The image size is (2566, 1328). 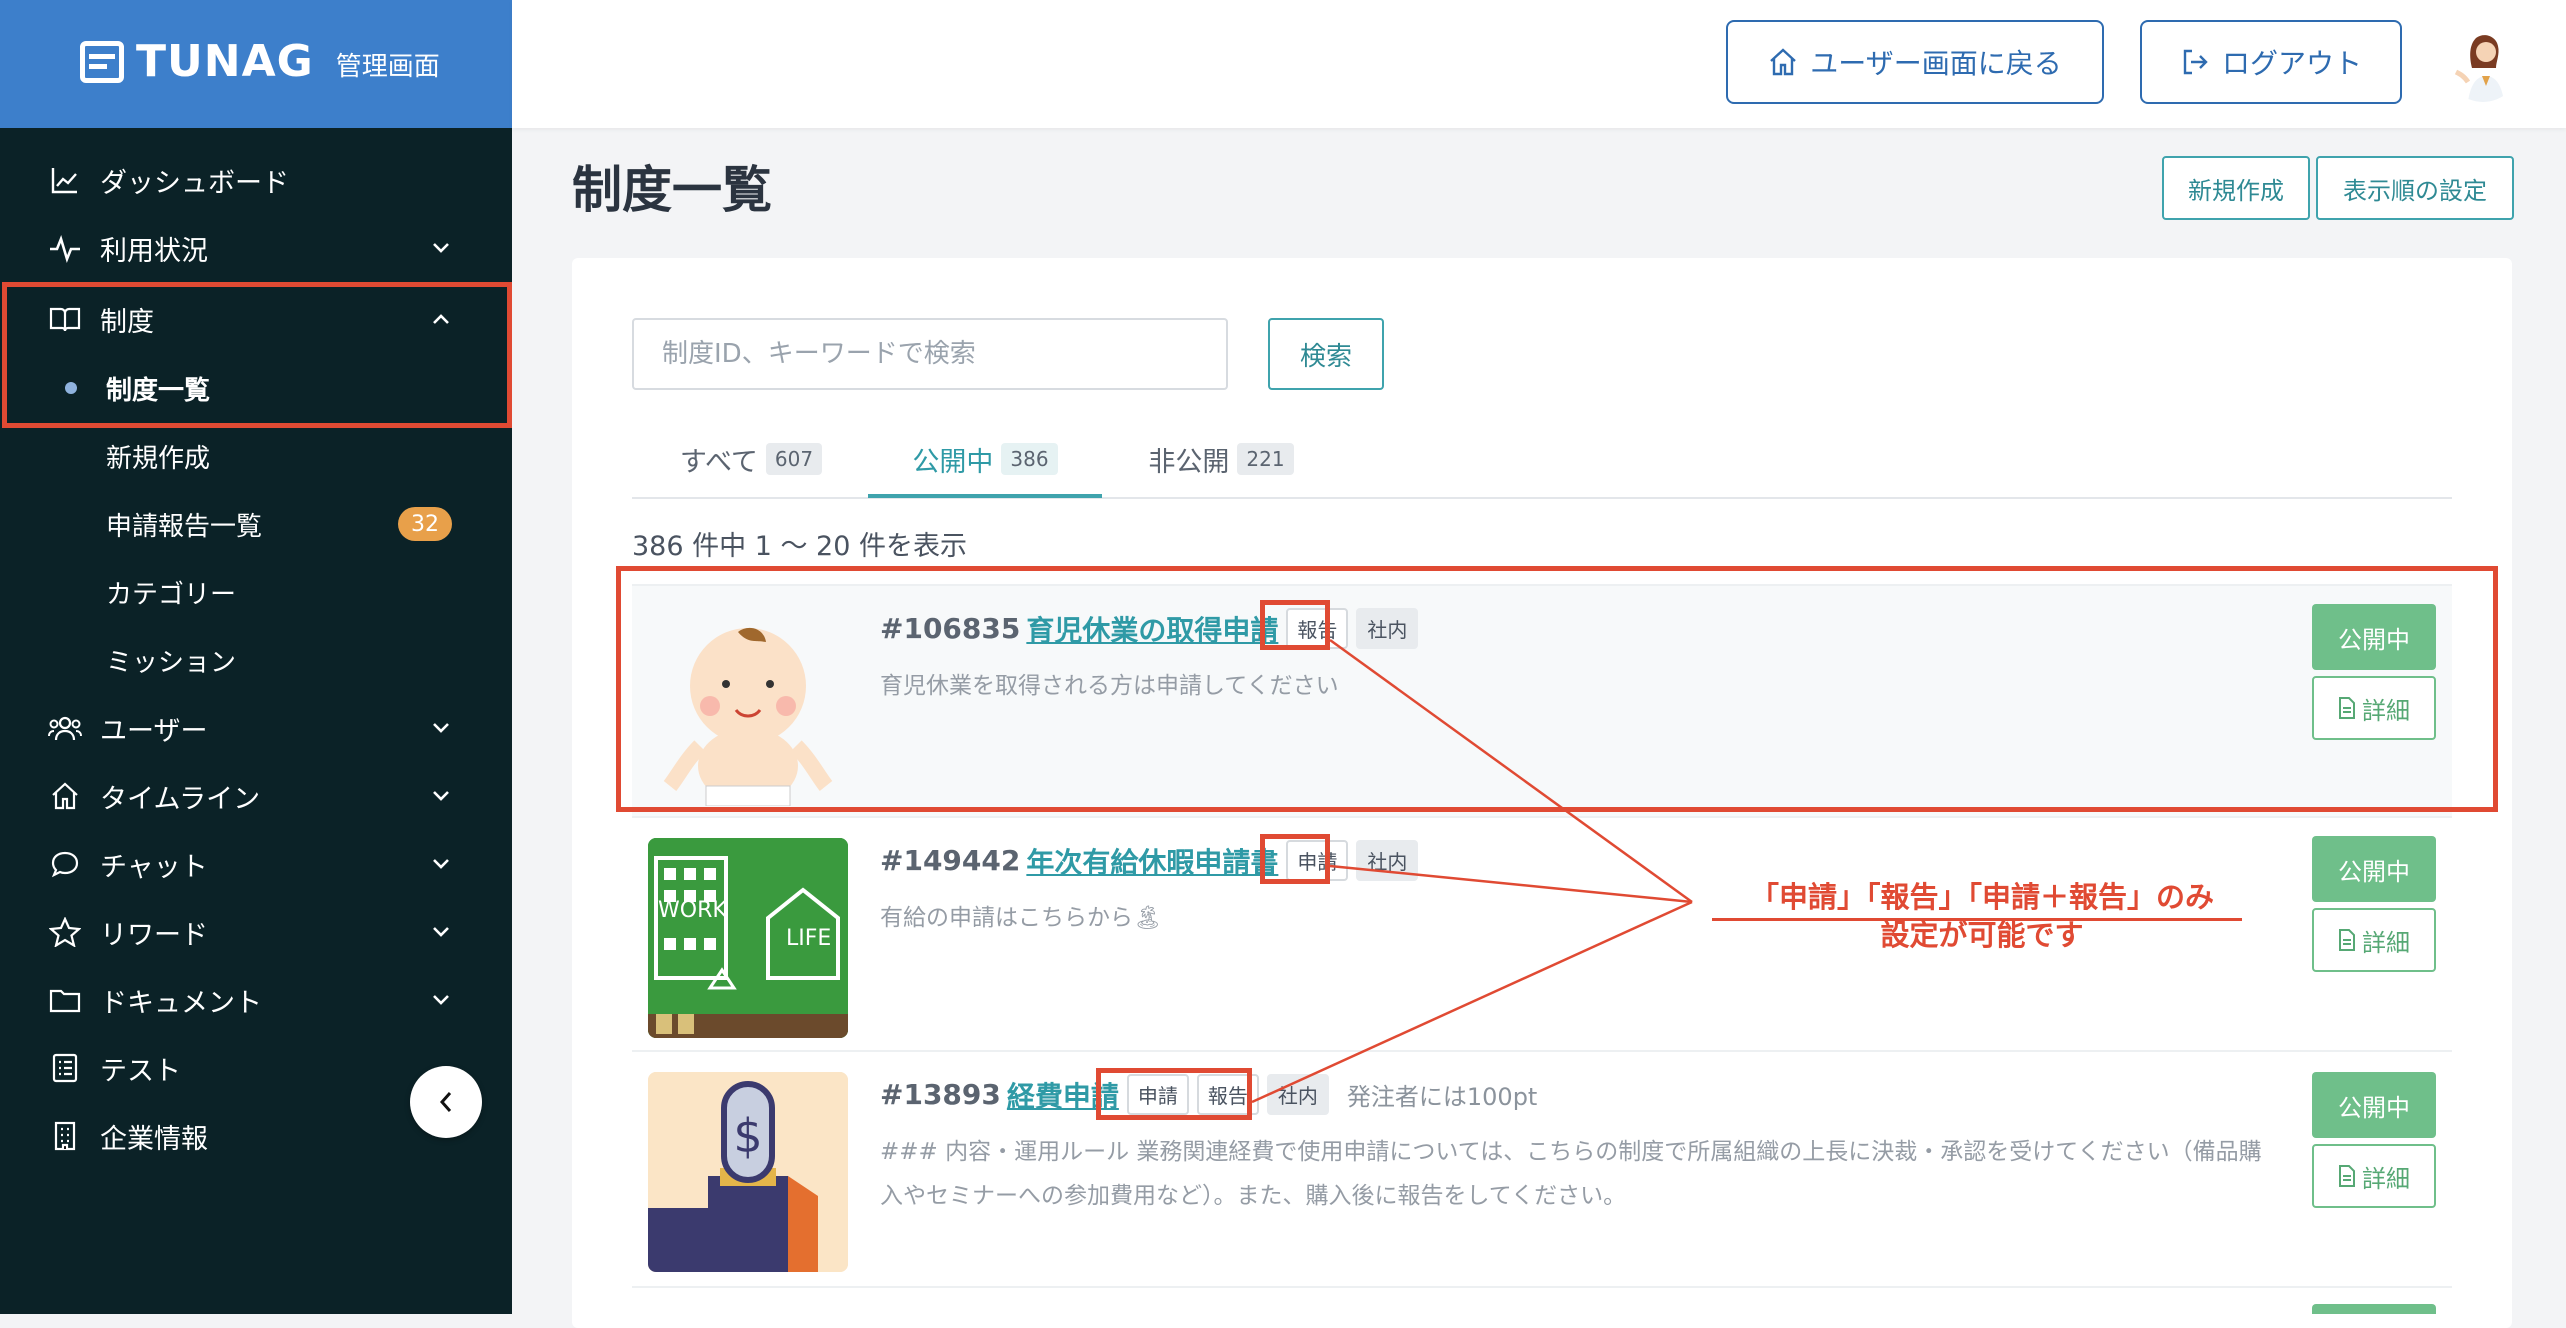 What do you see at coordinates (65, 1068) in the screenshot?
I see `checklist-icon` at bounding box center [65, 1068].